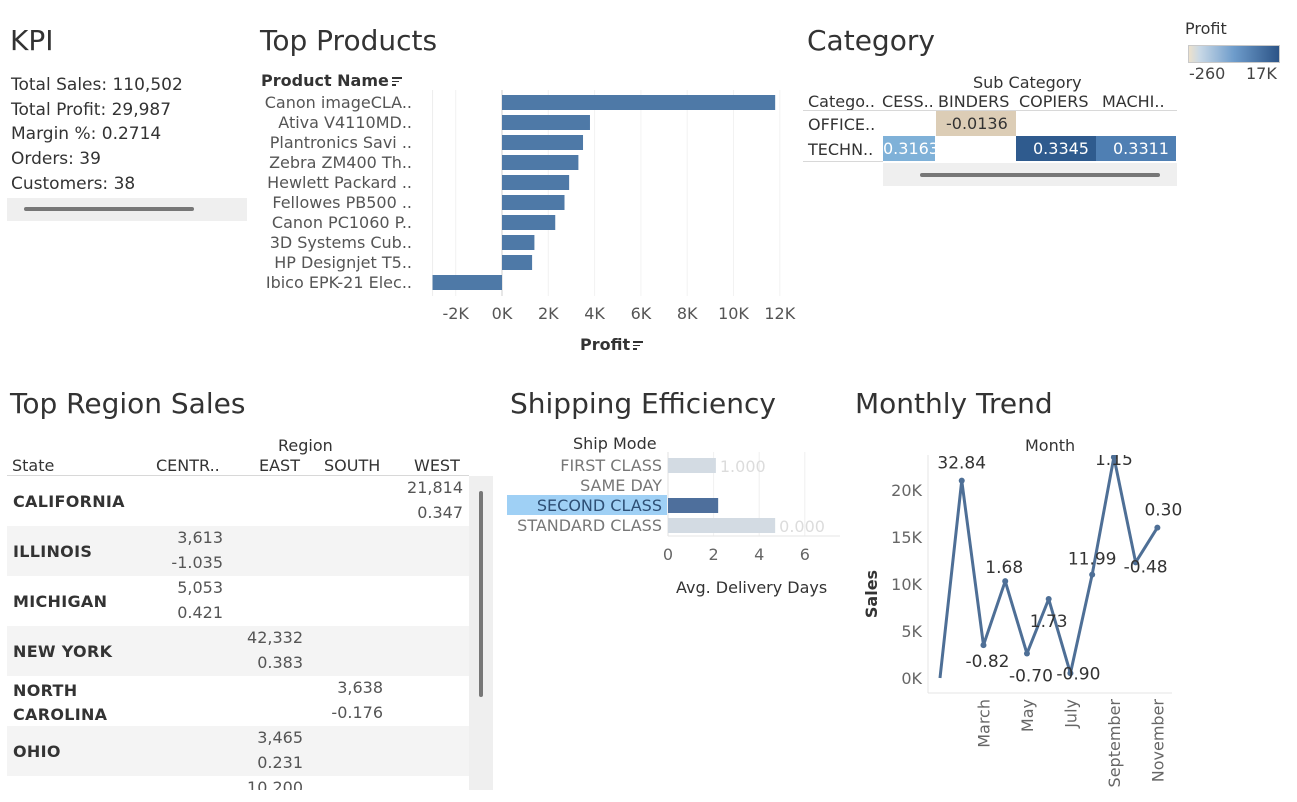 The height and width of the screenshot is (802, 1297). Describe the element at coordinates (983, 723) in the screenshot. I see `month-tick: March` at that location.